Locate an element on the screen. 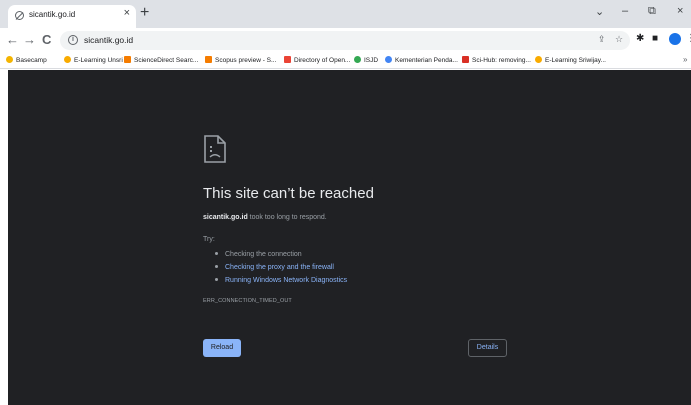  bookmark-star-icon: ☆ is located at coordinates (619, 39).